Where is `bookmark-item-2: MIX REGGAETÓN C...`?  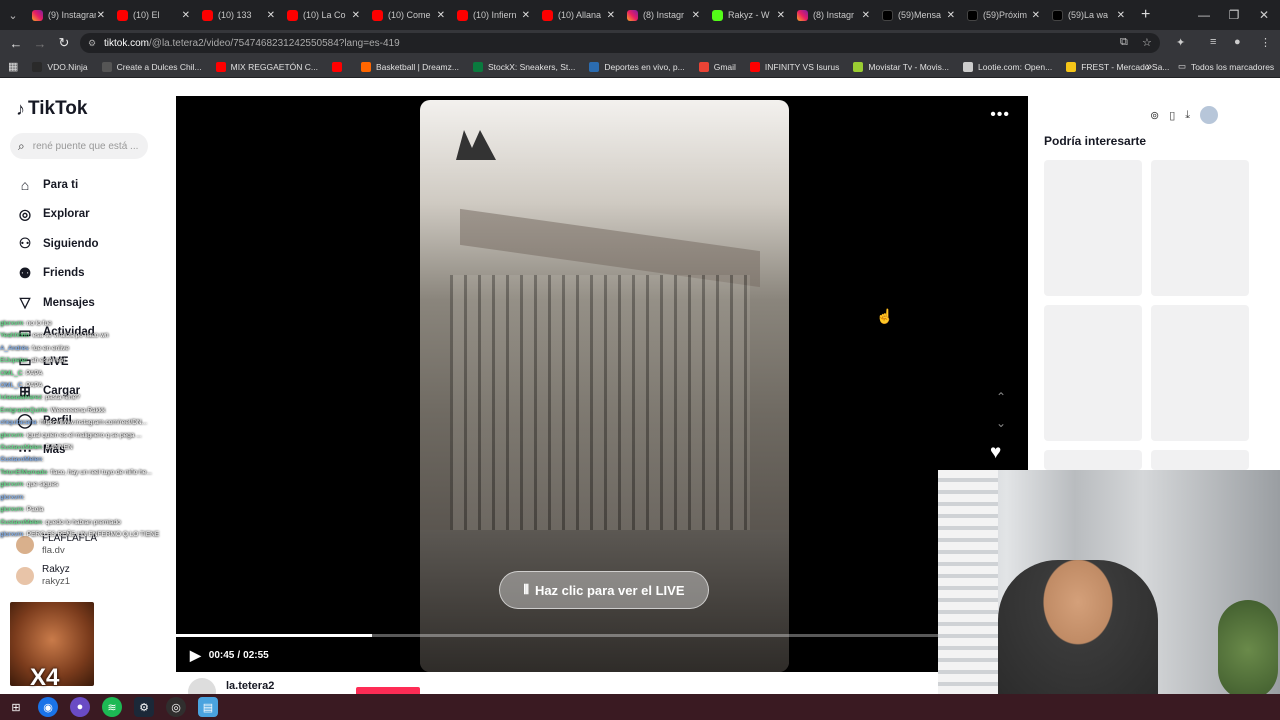 bookmark-item-2: MIX REGGAETÓN C... is located at coordinates (266, 66).